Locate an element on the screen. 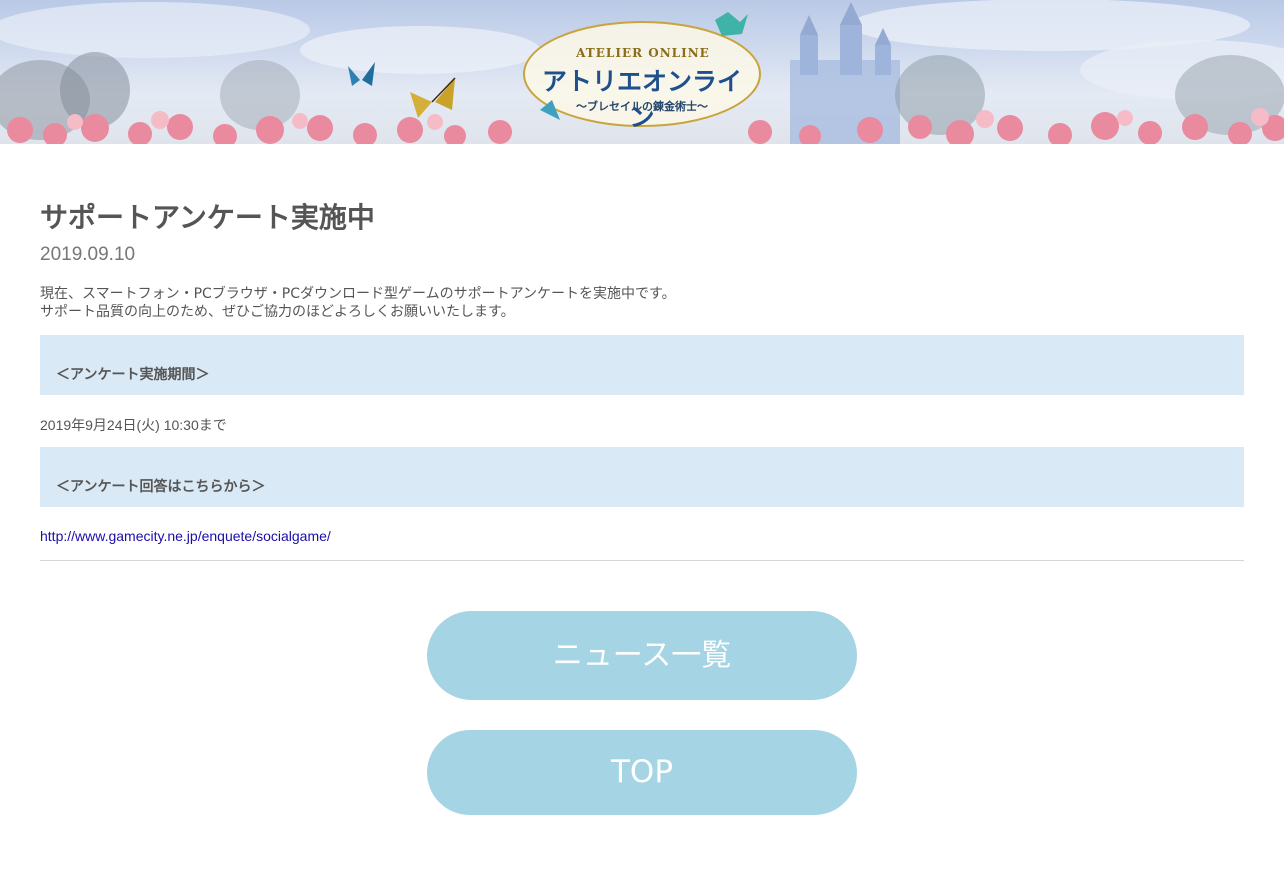 This screenshot has width=1284, height=895. top-button: TOP is located at coordinates (642, 772).